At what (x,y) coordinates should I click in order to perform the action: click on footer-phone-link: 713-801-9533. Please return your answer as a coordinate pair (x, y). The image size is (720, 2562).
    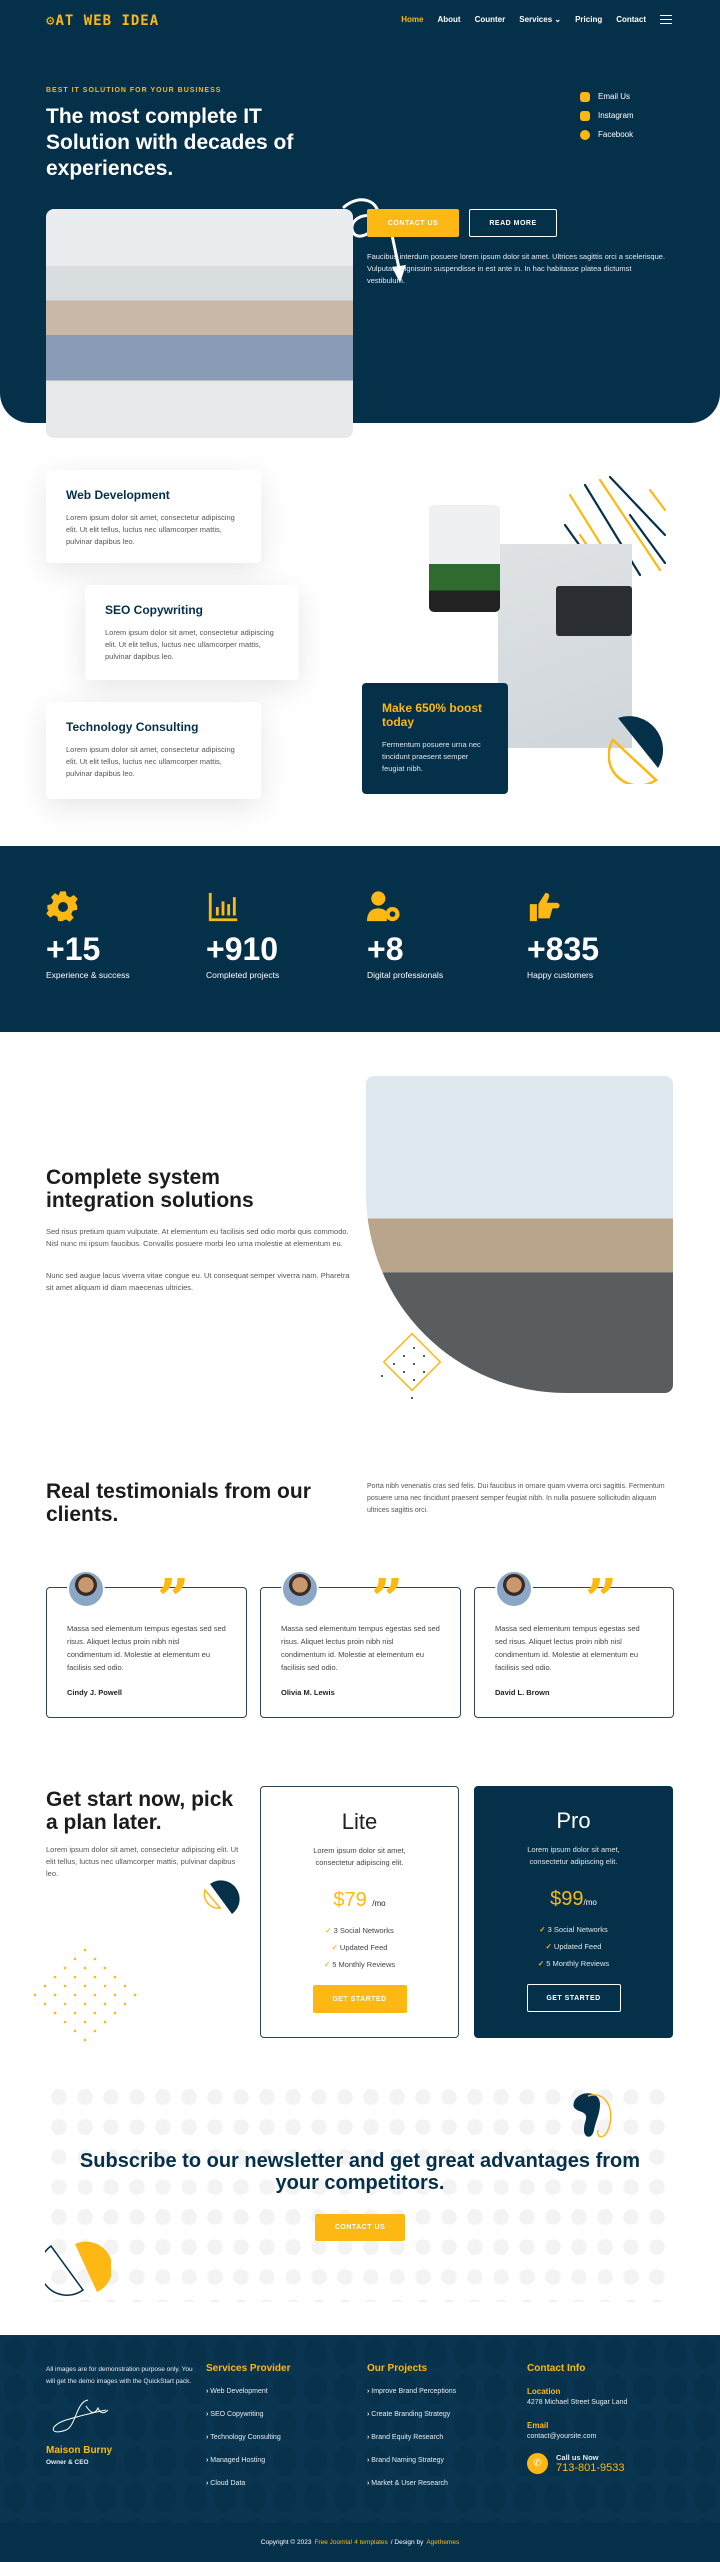
    Looking at the image, I should click on (590, 2468).